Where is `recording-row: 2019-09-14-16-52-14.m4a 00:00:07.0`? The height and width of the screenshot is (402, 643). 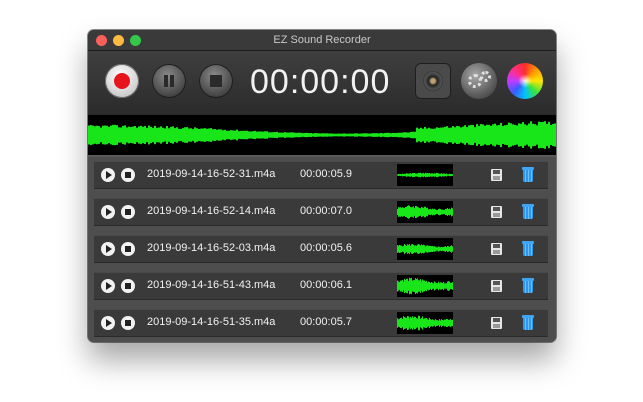
recording-row: 2019-09-14-16-52-14.m4a 00:00:07.0 is located at coordinates (321, 212).